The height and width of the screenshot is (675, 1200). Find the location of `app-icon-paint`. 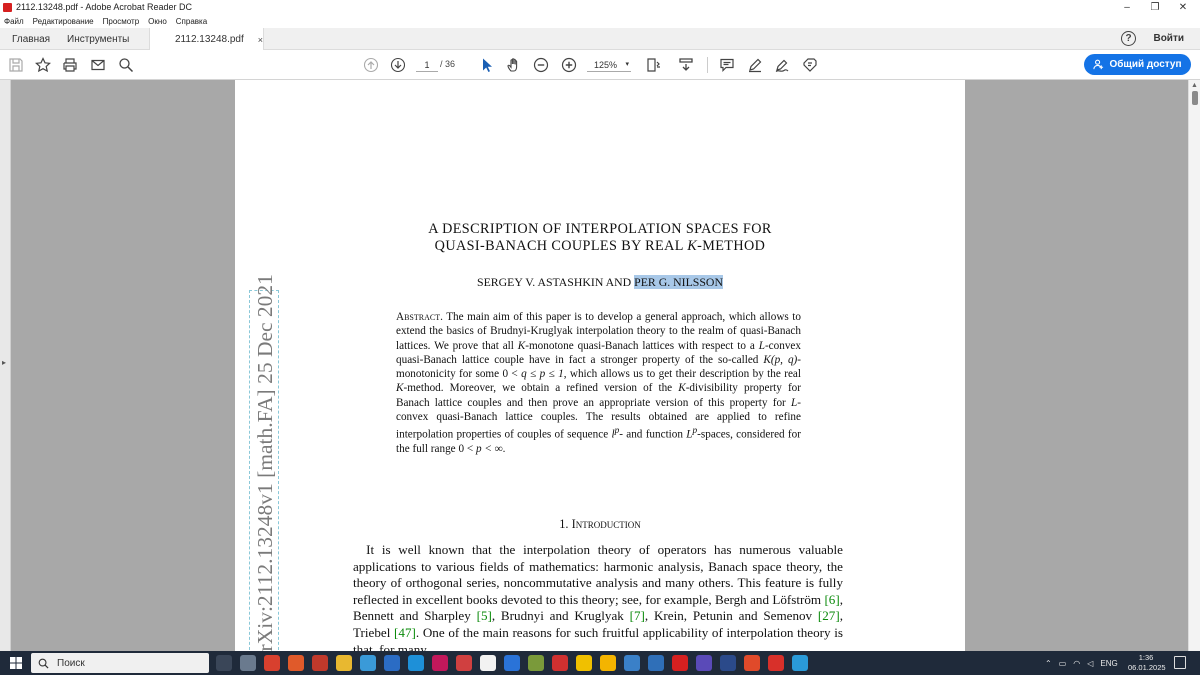

app-icon-paint is located at coordinates (632, 663).